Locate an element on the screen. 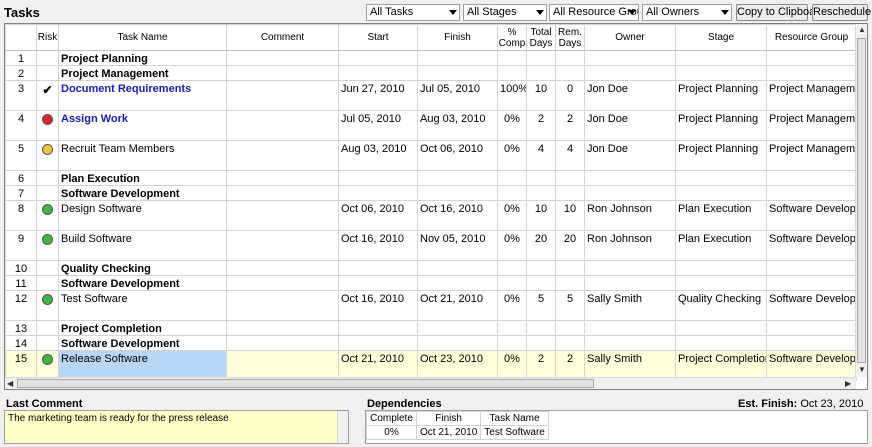  finish-cell: Oct 16, 2010 is located at coordinates (457, 215).